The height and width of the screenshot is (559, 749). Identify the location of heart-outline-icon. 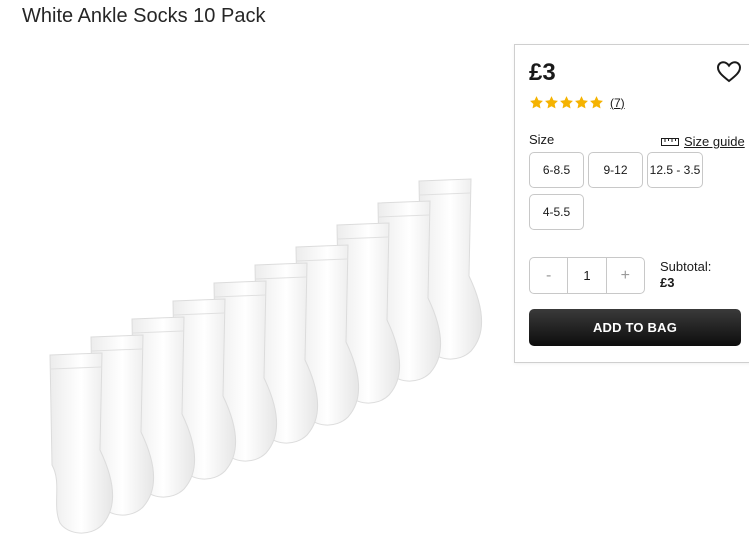
(729, 72).